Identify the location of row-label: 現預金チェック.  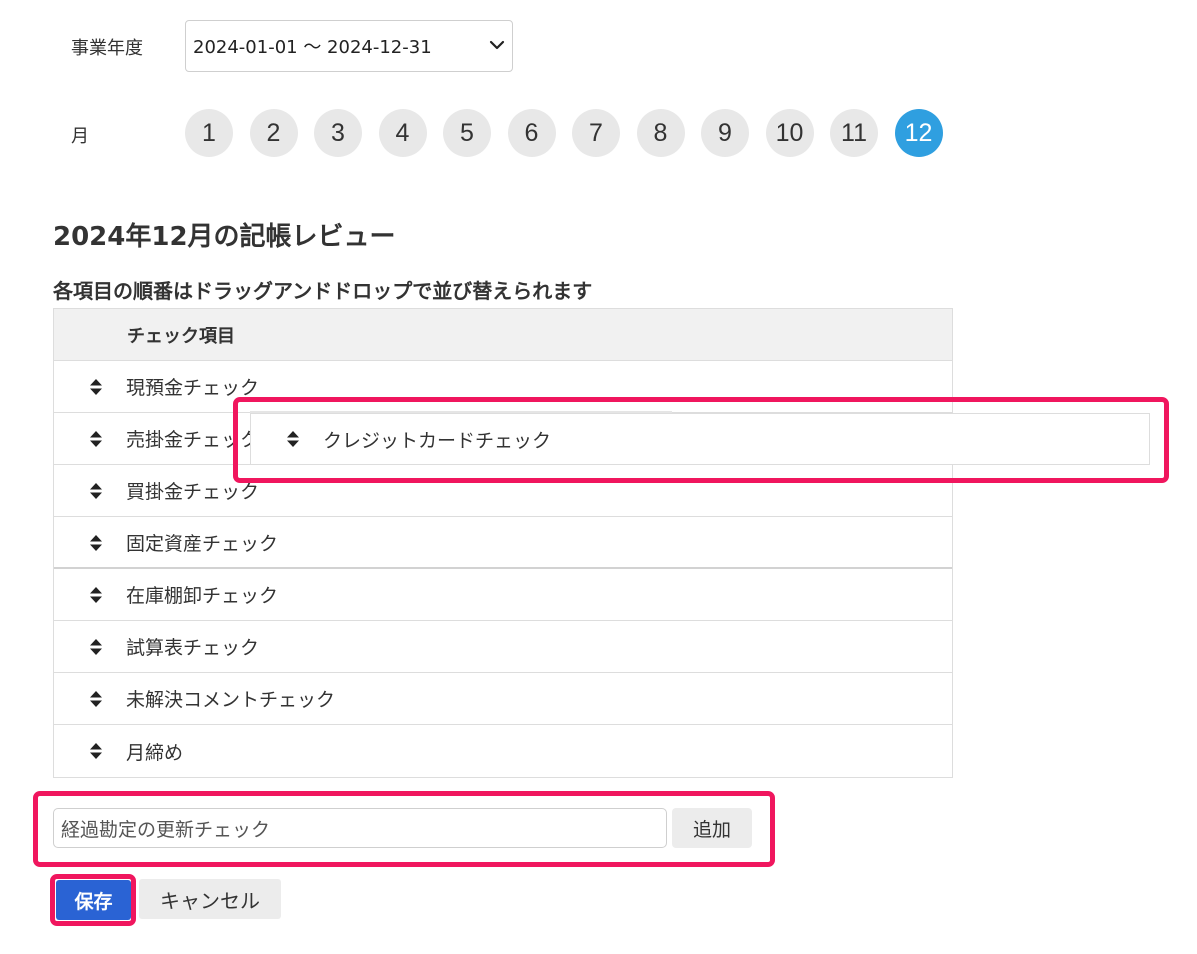
(193, 388).